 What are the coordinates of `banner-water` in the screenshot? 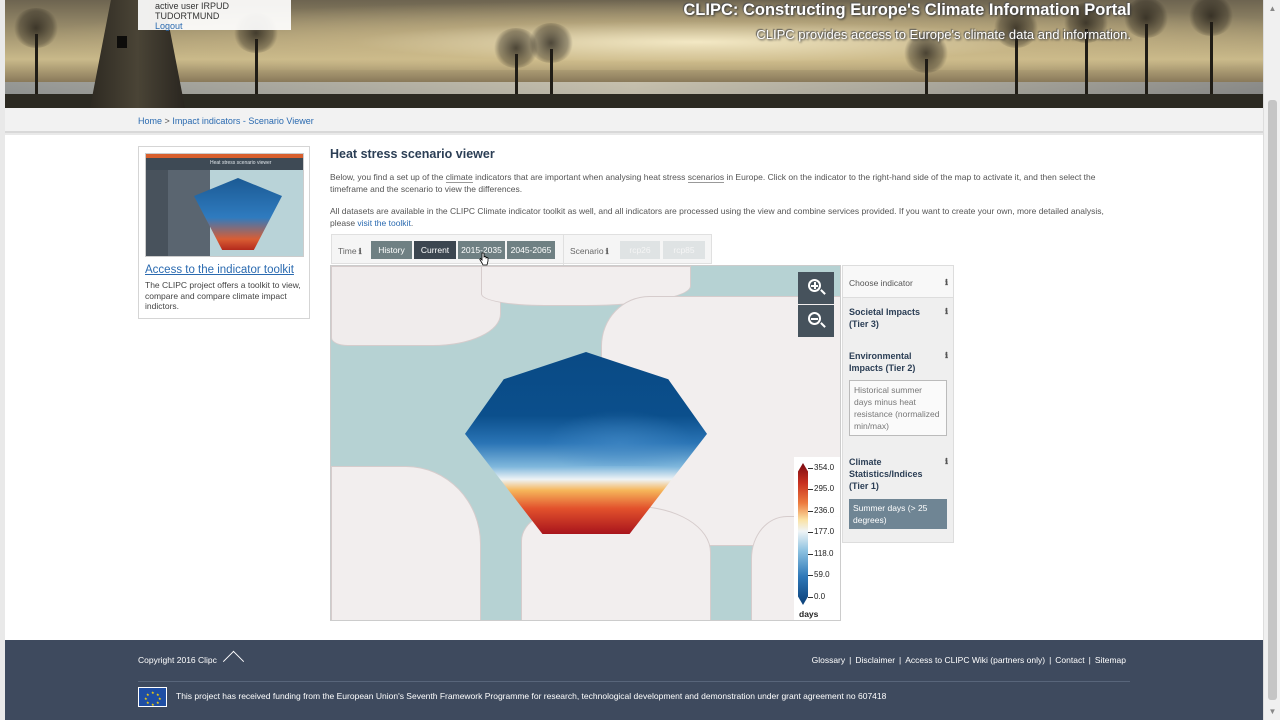 It's located at (634, 88).